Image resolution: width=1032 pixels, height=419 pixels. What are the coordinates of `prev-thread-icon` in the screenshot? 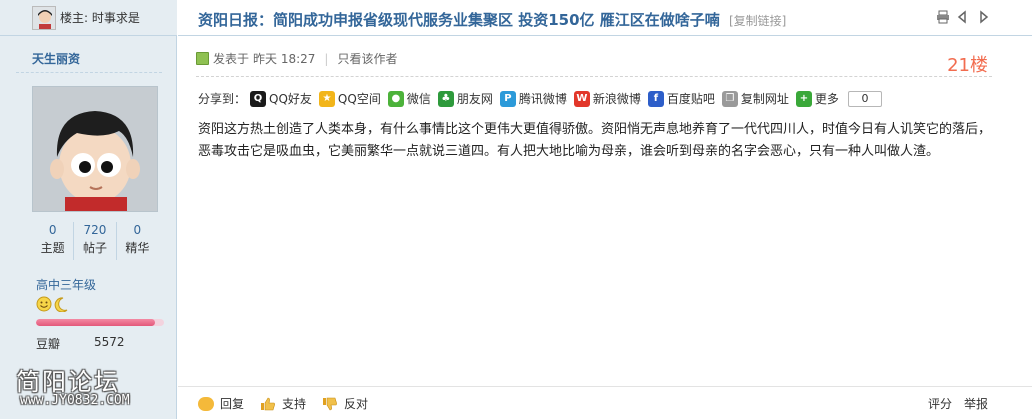 It's located at (963, 17).